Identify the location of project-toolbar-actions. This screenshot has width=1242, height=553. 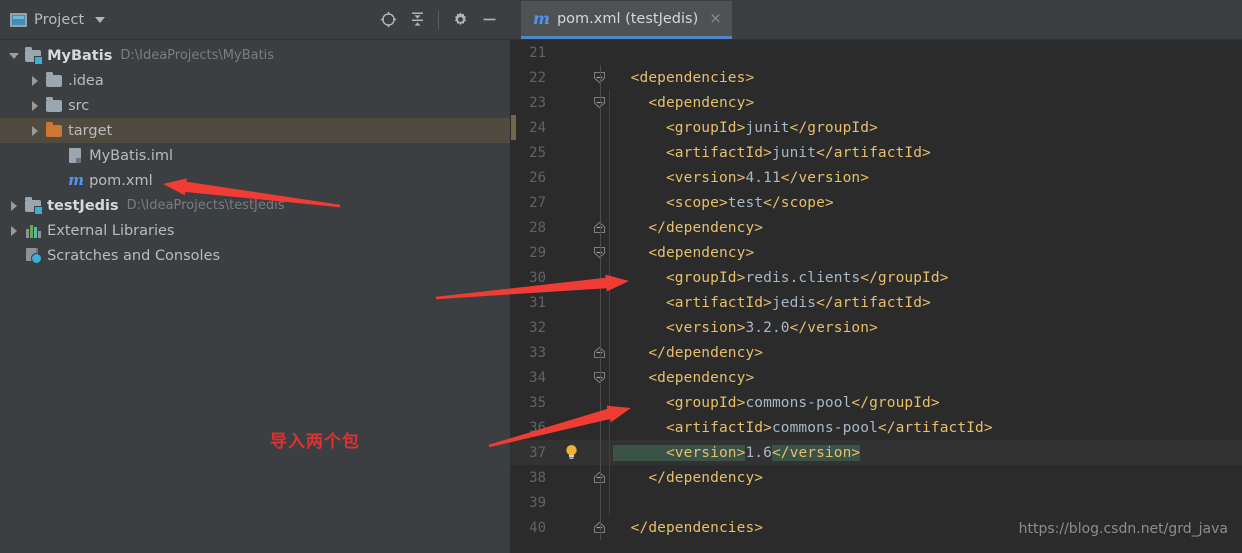
(438, 20).